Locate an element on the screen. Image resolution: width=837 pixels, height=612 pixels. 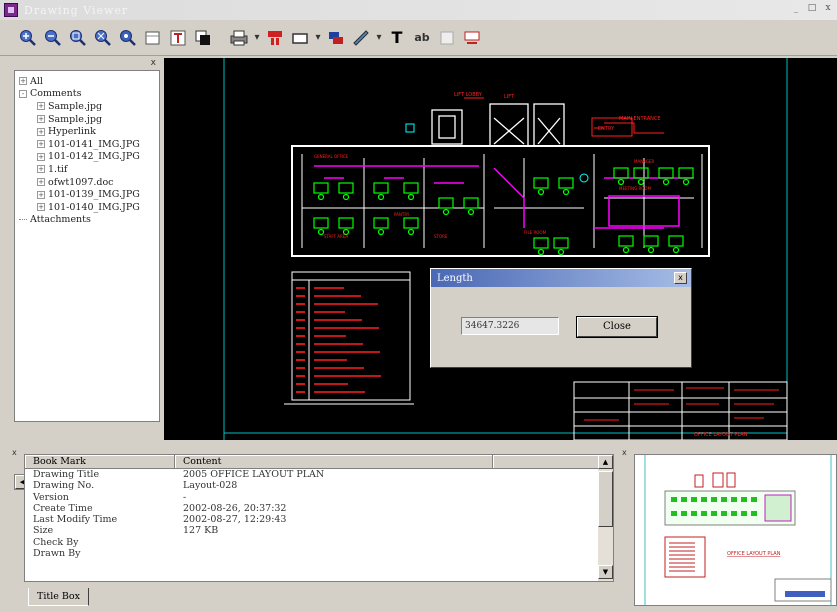
maximize-button: □ is located at coordinates (812, 9).